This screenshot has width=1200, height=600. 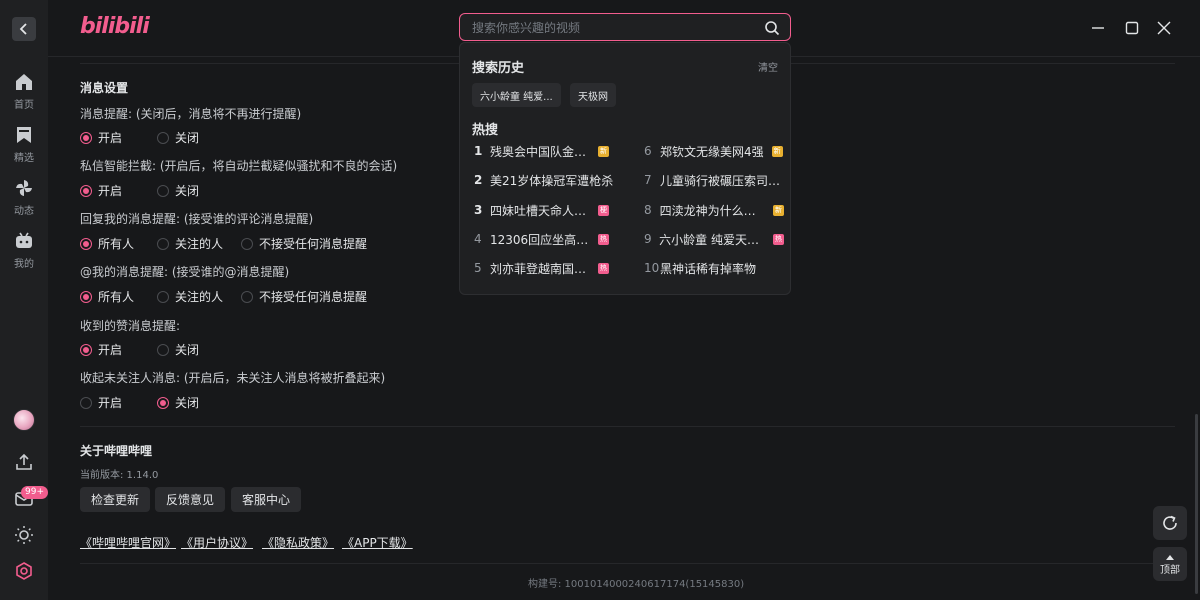 I want to click on close-icon, so click(x=1164, y=28).